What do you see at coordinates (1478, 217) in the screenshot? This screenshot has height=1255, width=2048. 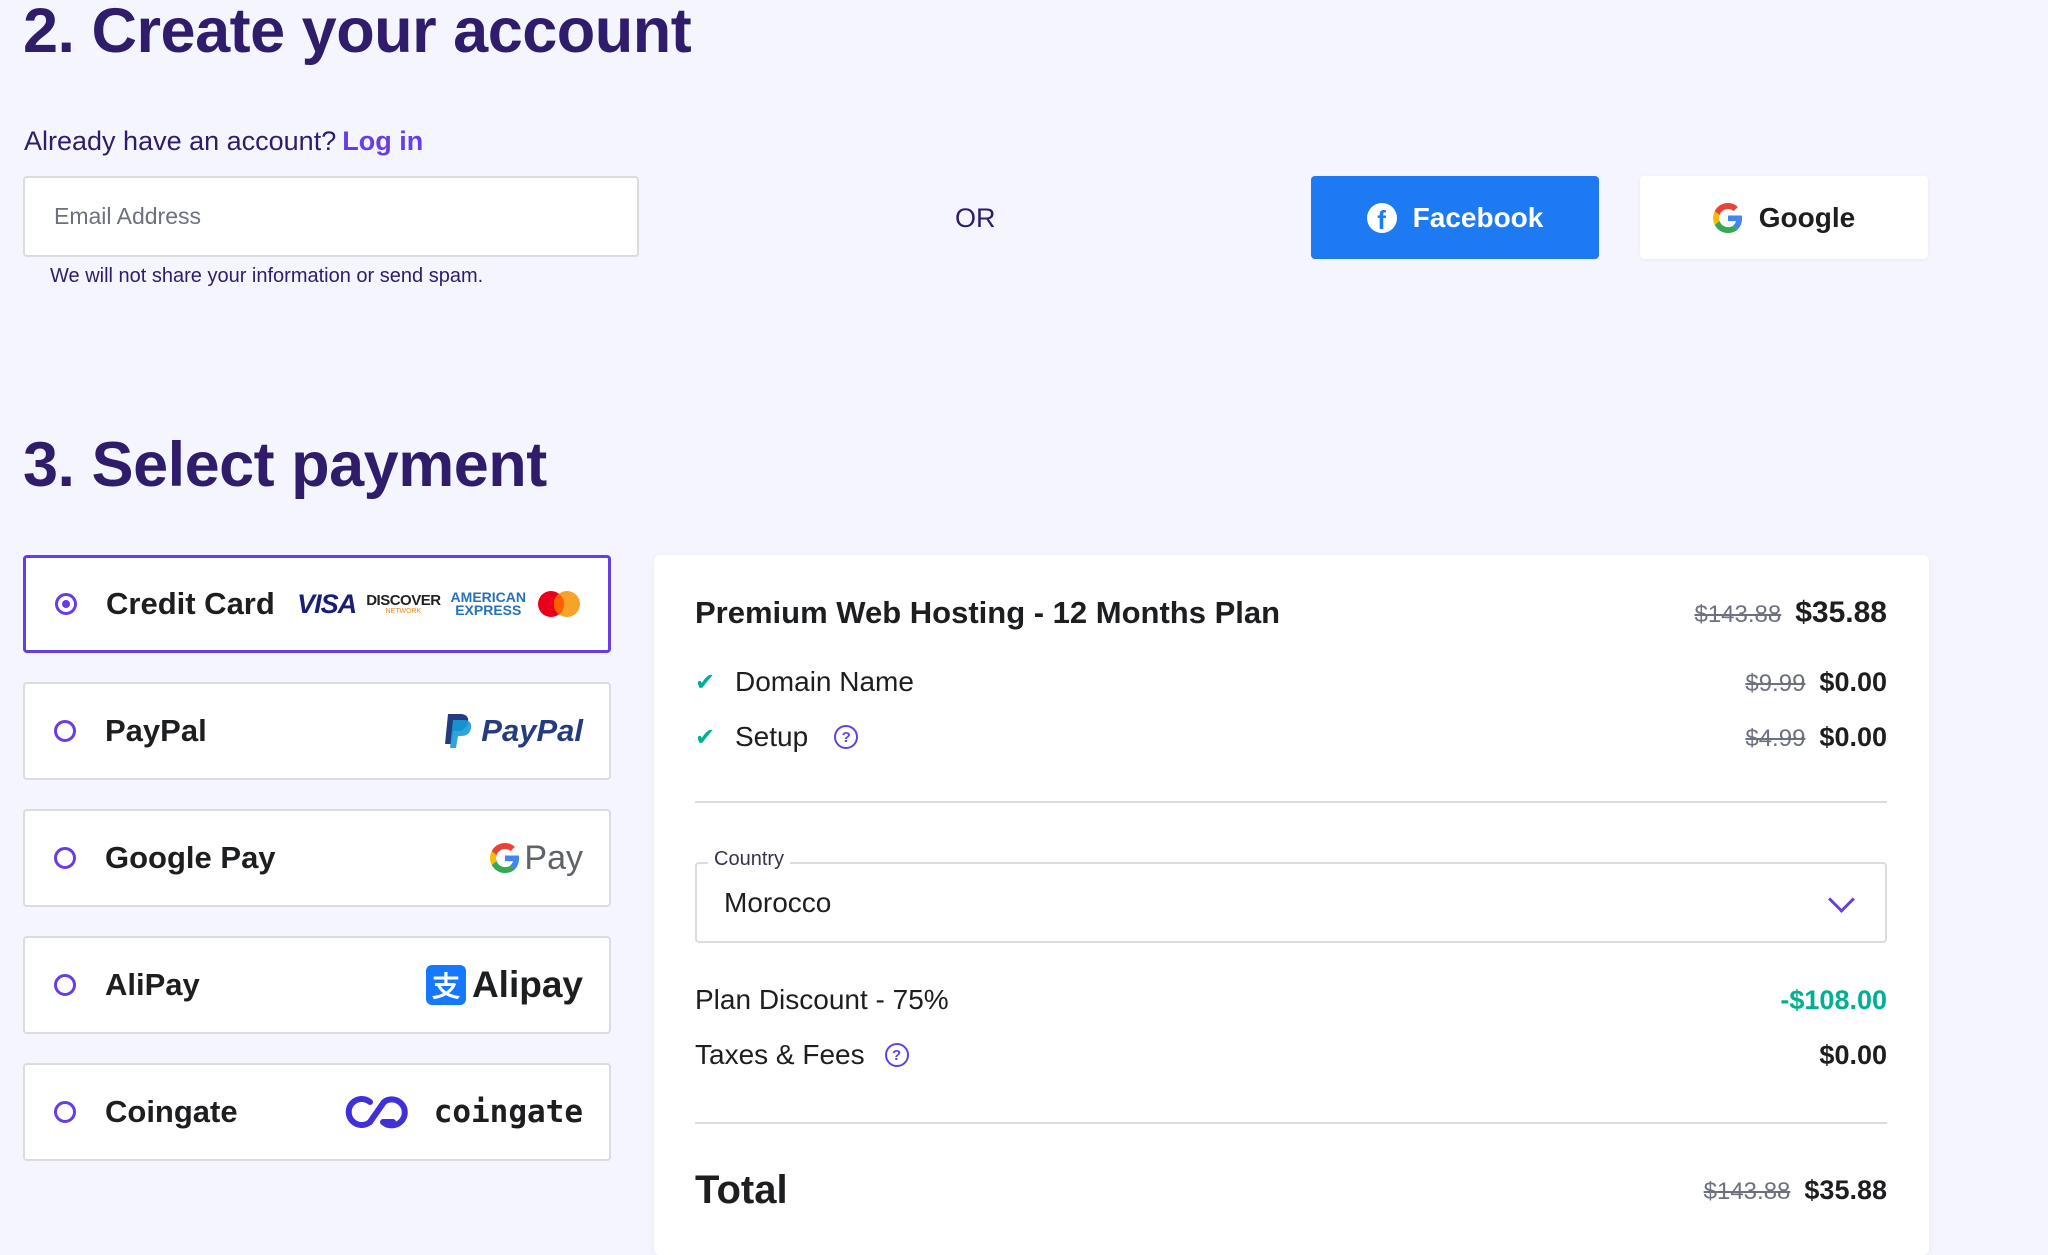 I see `facebook-button-label: Facebook` at bounding box center [1478, 217].